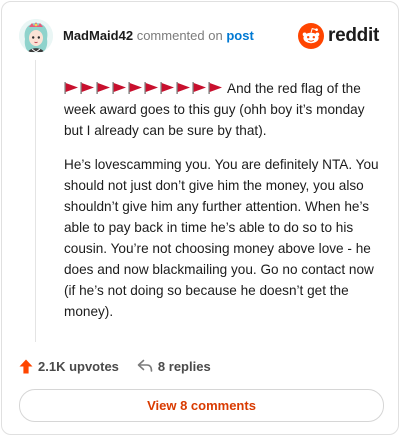  What do you see at coordinates (239, 35) in the screenshot?
I see `post-link: post` at bounding box center [239, 35].